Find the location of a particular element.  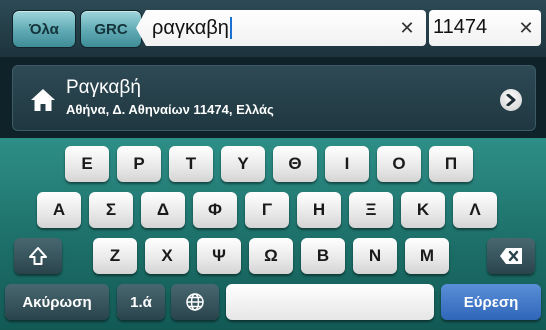

postal-code-text: 11474 is located at coordinates (460, 27).